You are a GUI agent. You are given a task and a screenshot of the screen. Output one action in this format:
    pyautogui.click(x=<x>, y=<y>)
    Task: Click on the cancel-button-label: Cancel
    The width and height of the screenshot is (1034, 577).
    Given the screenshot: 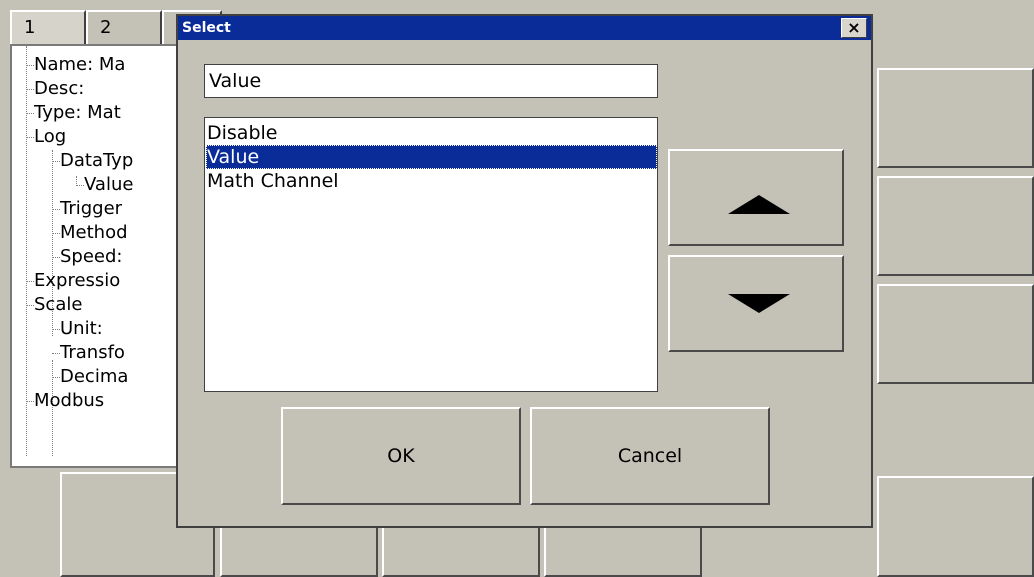 What is the action you would take?
    pyautogui.click(x=650, y=456)
    